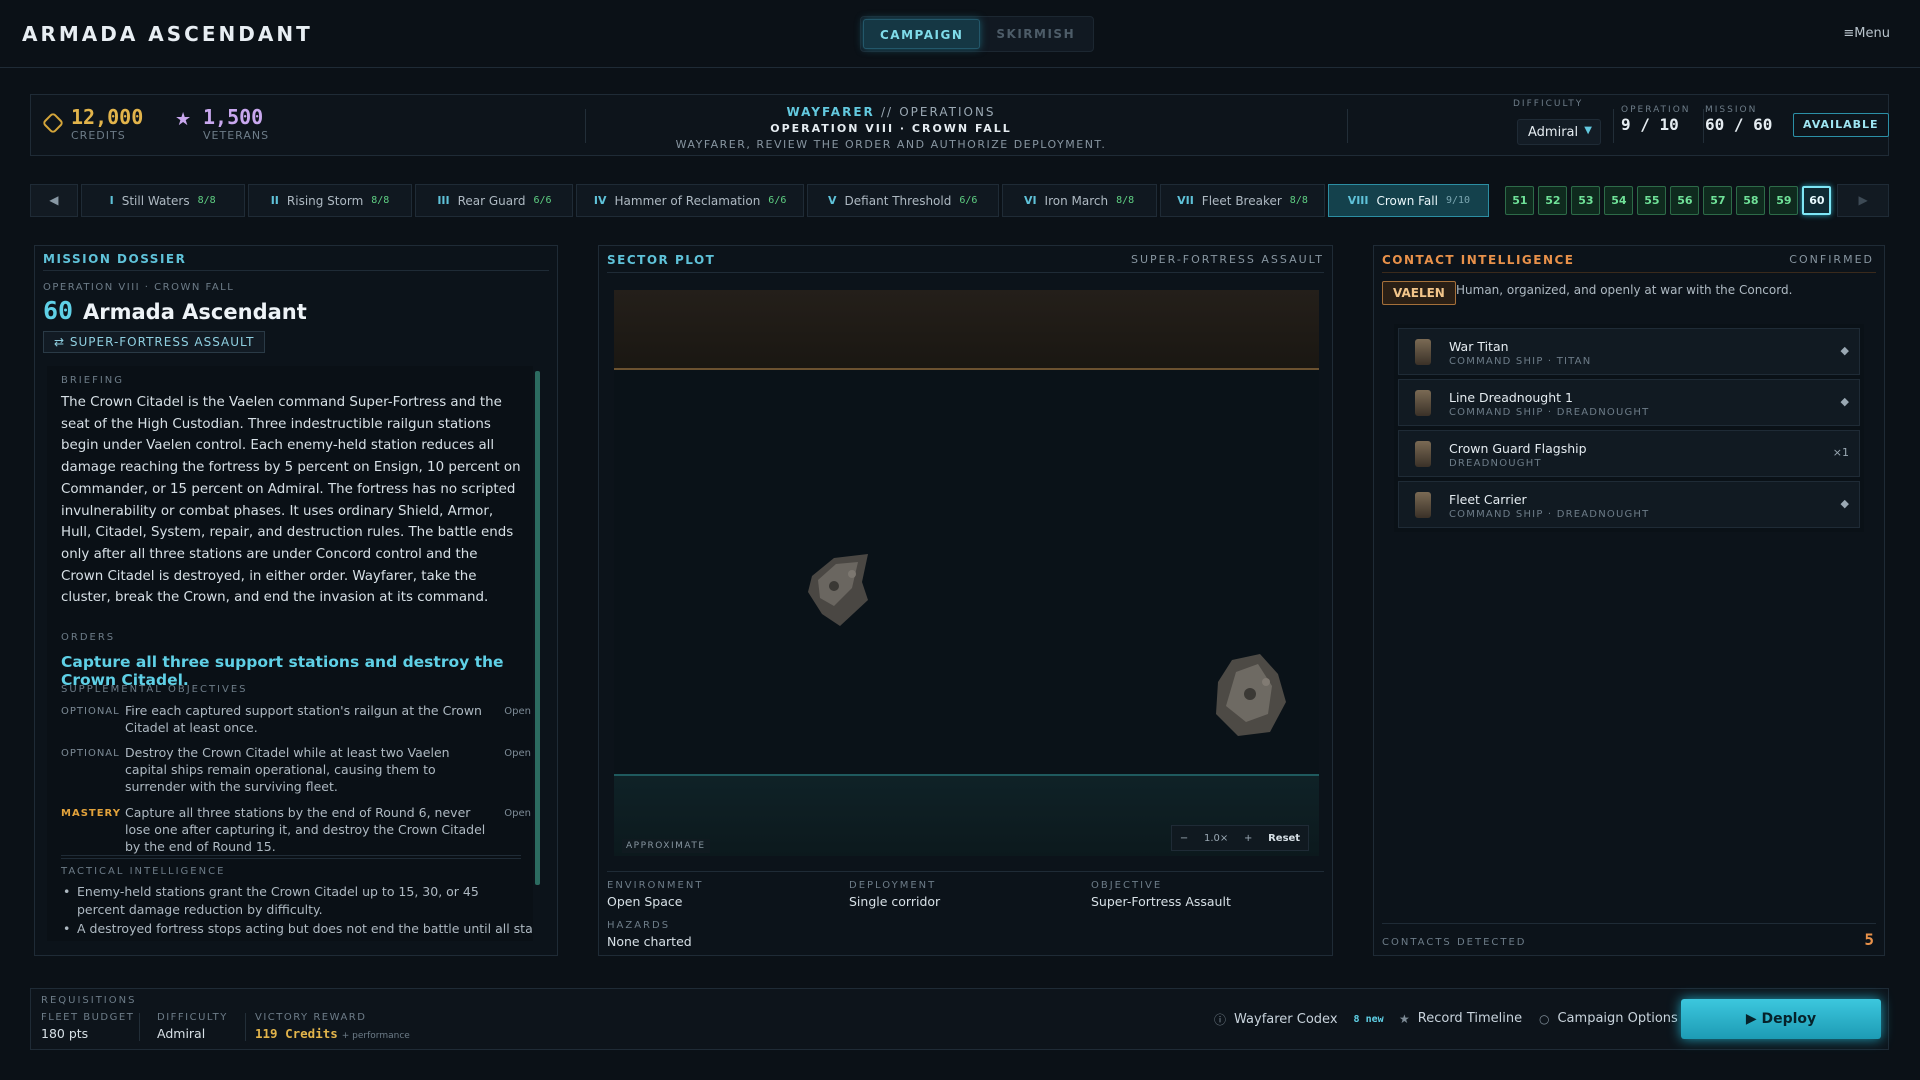  I want to click on credits-icon: c, so click(53, 123).